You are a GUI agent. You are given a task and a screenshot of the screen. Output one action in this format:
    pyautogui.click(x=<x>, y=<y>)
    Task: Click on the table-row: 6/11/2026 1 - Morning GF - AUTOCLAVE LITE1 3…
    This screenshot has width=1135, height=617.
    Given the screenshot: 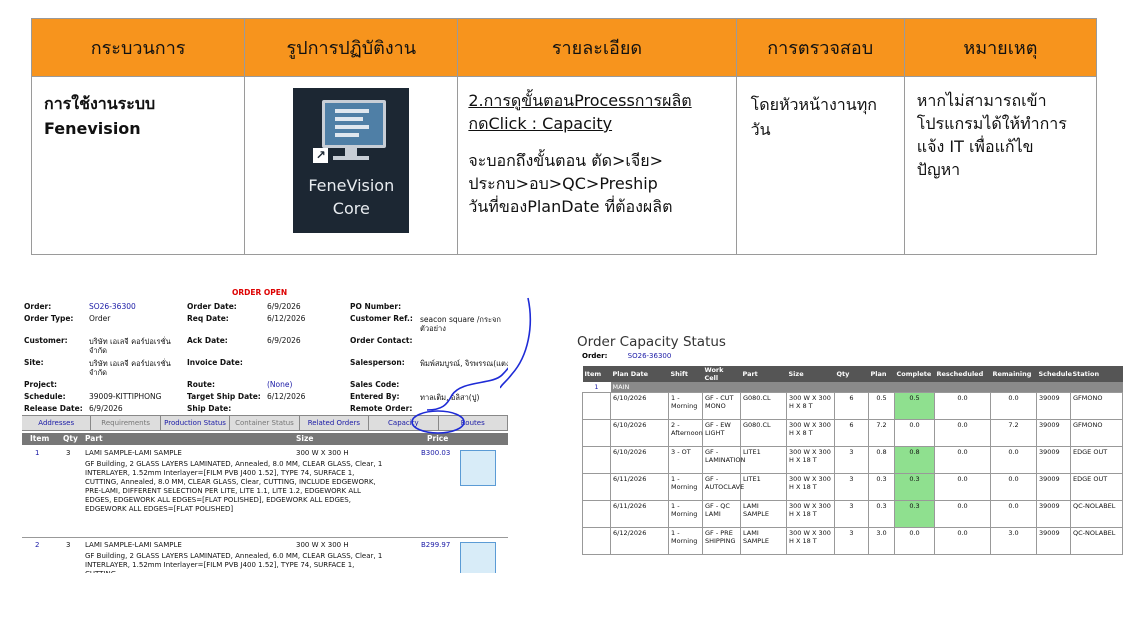 What is the action you would take?
    pyautogui.click(x=852, y=487)
    